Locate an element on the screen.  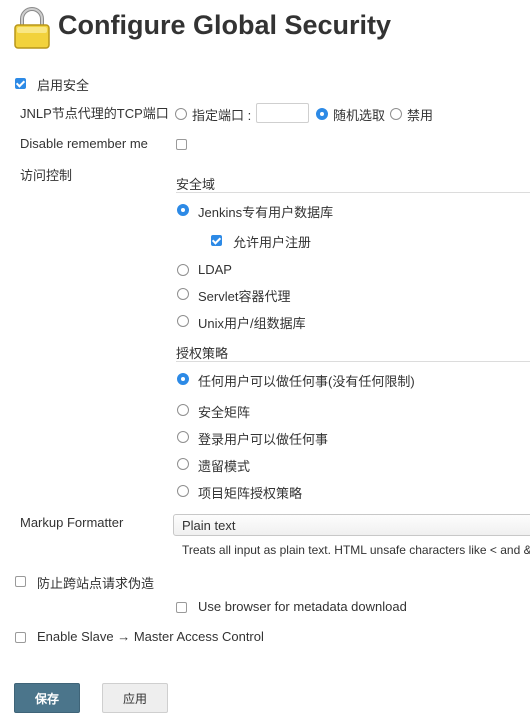
remember-me-checkbox is located at coordinates (181, 144).